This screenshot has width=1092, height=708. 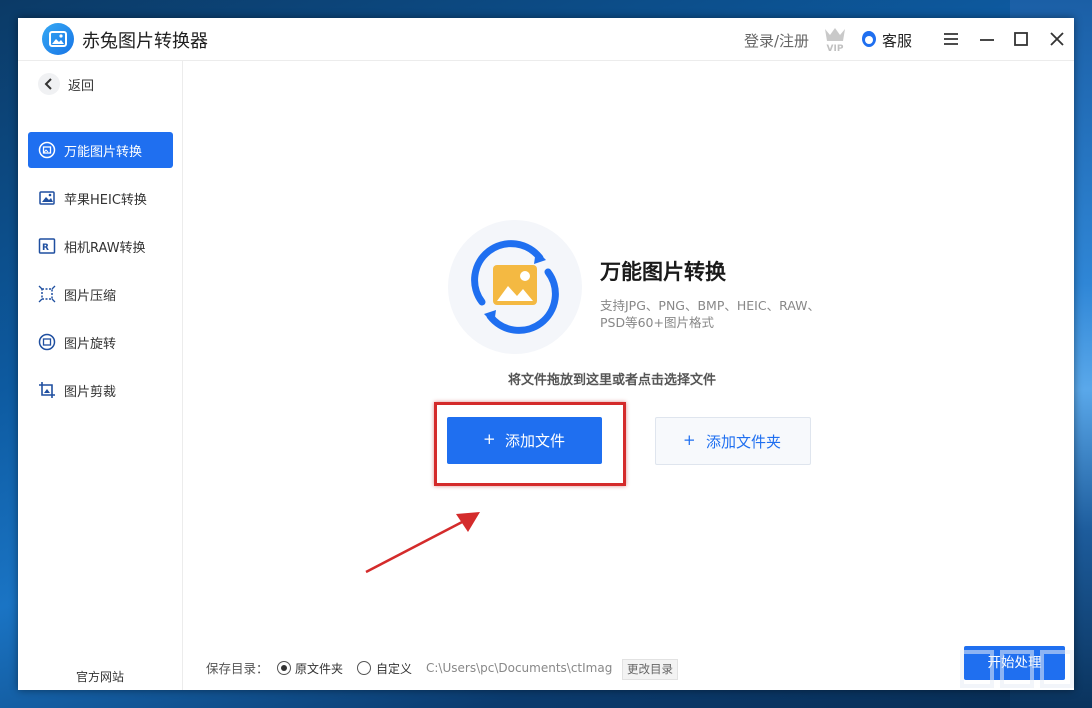 What do you see at coordinates (546, 39) in the screenshot?
I see `title-bar: 赤兔图片转换器 登录/注册 VIP 客服` at bounding box center [546, 39].